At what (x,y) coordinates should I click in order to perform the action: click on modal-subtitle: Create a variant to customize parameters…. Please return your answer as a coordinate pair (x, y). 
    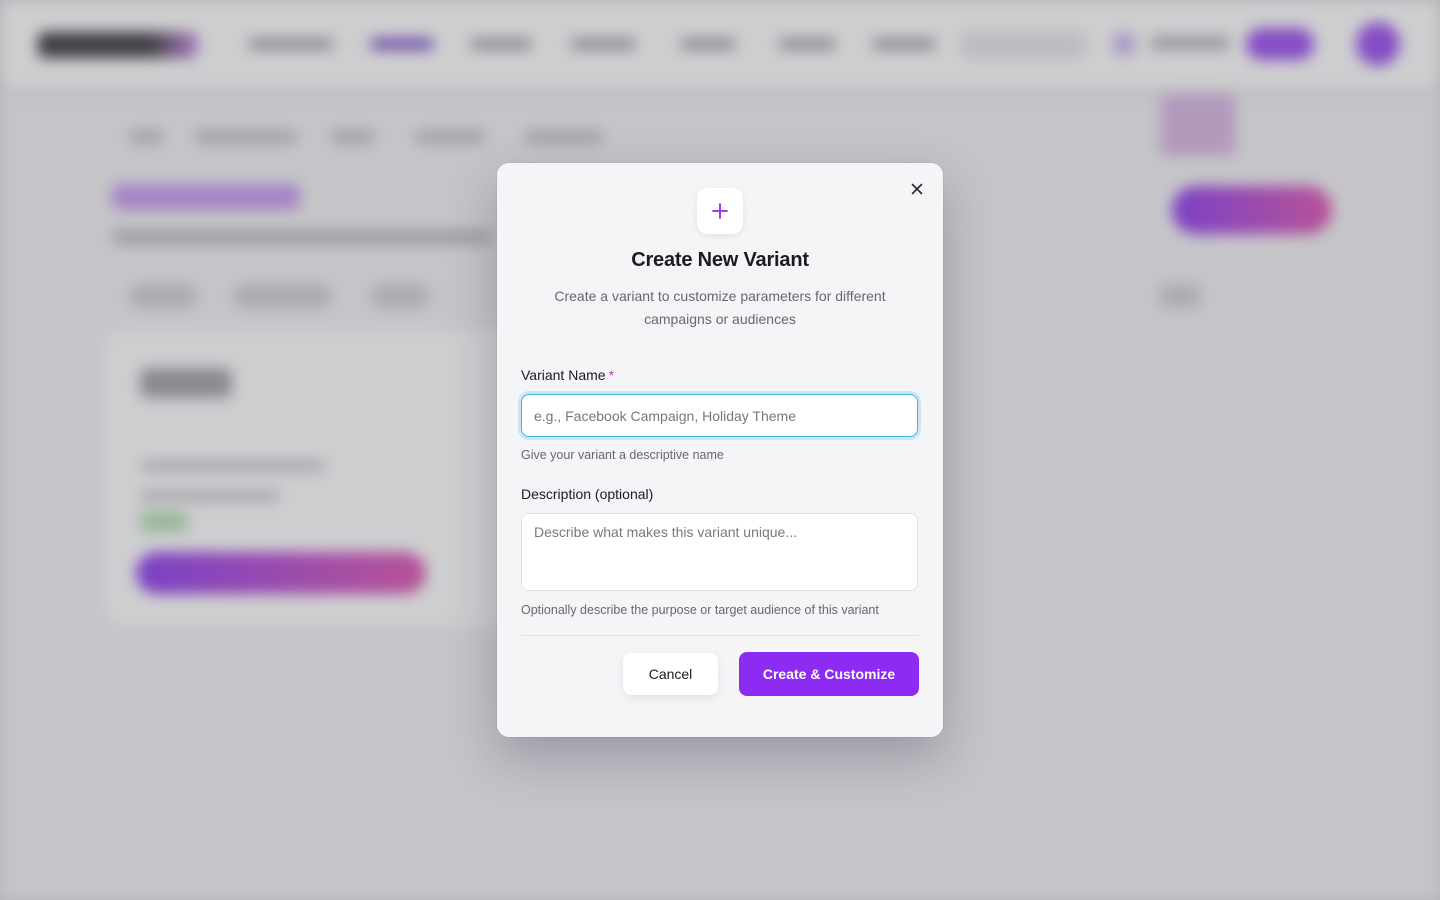
    Looking at the image, I should click on (720, 307).